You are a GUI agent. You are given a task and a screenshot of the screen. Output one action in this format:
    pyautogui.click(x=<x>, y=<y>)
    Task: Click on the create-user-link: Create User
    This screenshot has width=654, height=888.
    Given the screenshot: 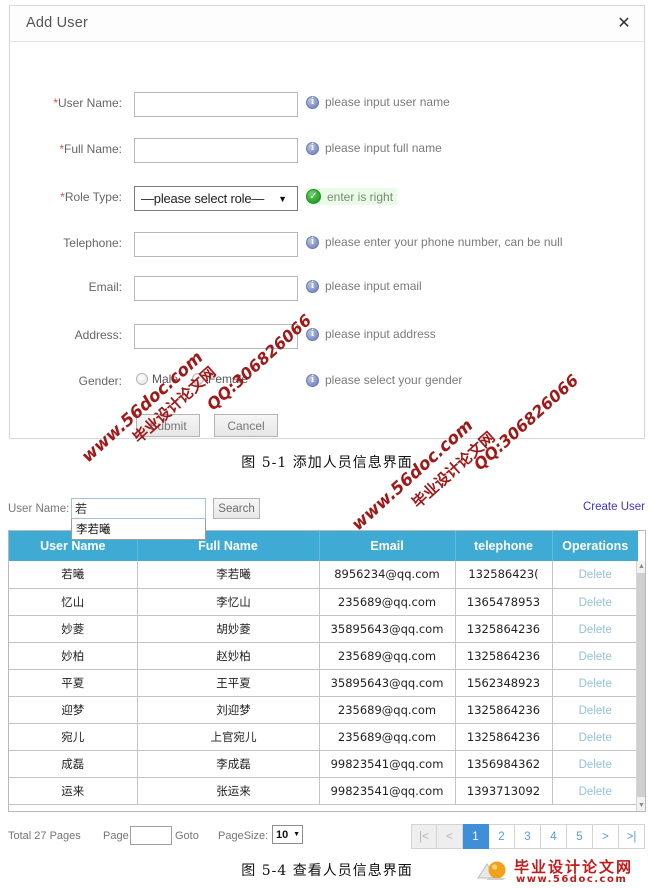 What is the action you would take?
    pyautogui.click(x=614, y=507)
    